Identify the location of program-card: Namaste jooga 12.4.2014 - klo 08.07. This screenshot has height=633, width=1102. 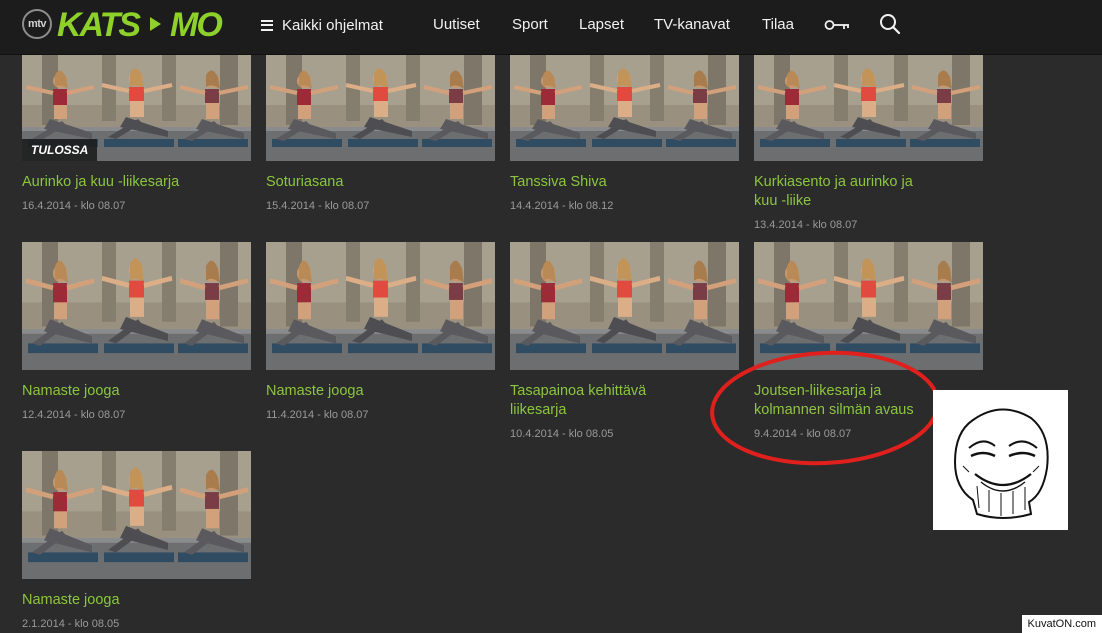
(136, 332).